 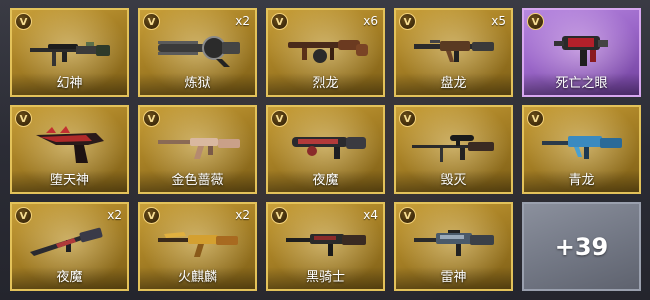 I want to click on weapon-card: V x2 夜魔, so click(x=69, y=246).